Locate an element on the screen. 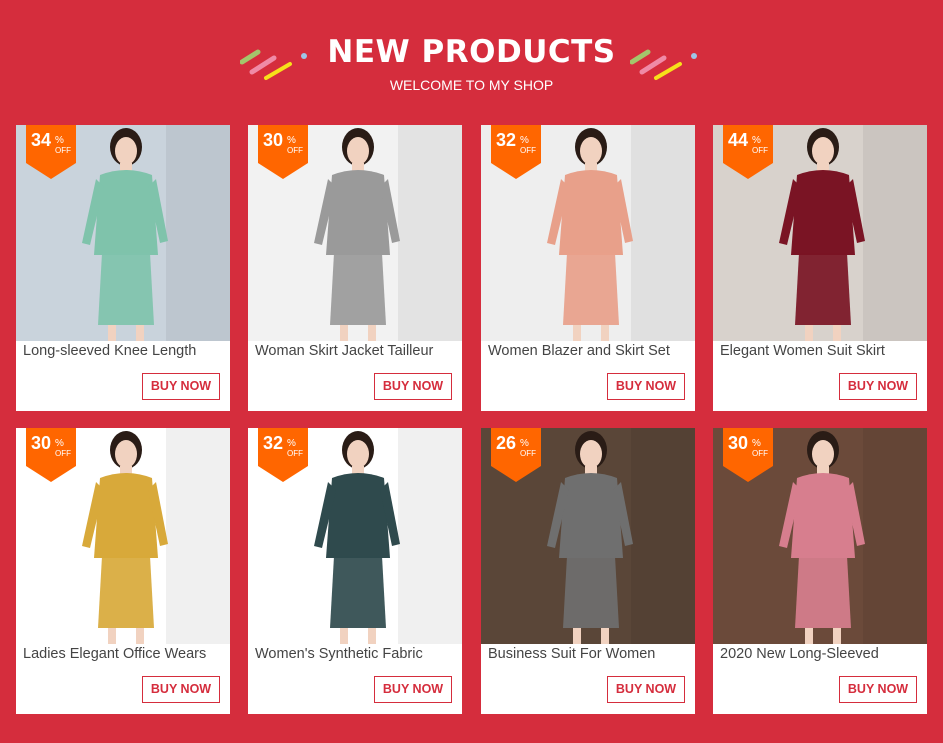 The width and height of the screenshot is (943, 743). page-title: NEW PRODUCTS is located at coordinates (471, 52).